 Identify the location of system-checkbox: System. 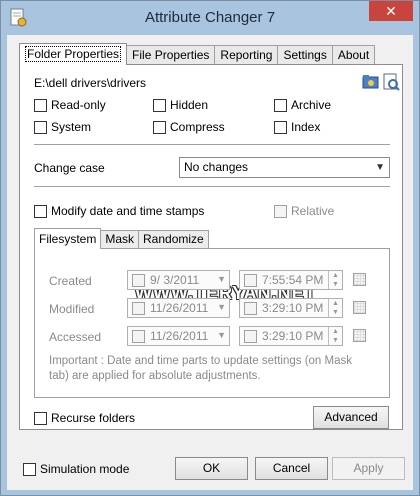
(62, 127).